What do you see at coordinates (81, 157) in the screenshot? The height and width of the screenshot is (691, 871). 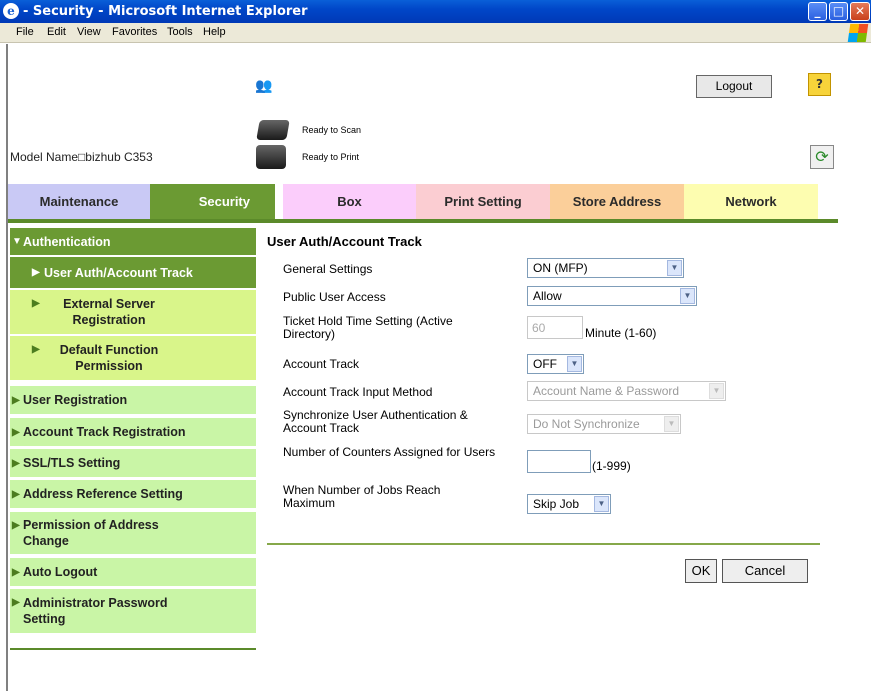 I see `model-name: Model Name□bizhub C353` at bounding box center [81, 157].